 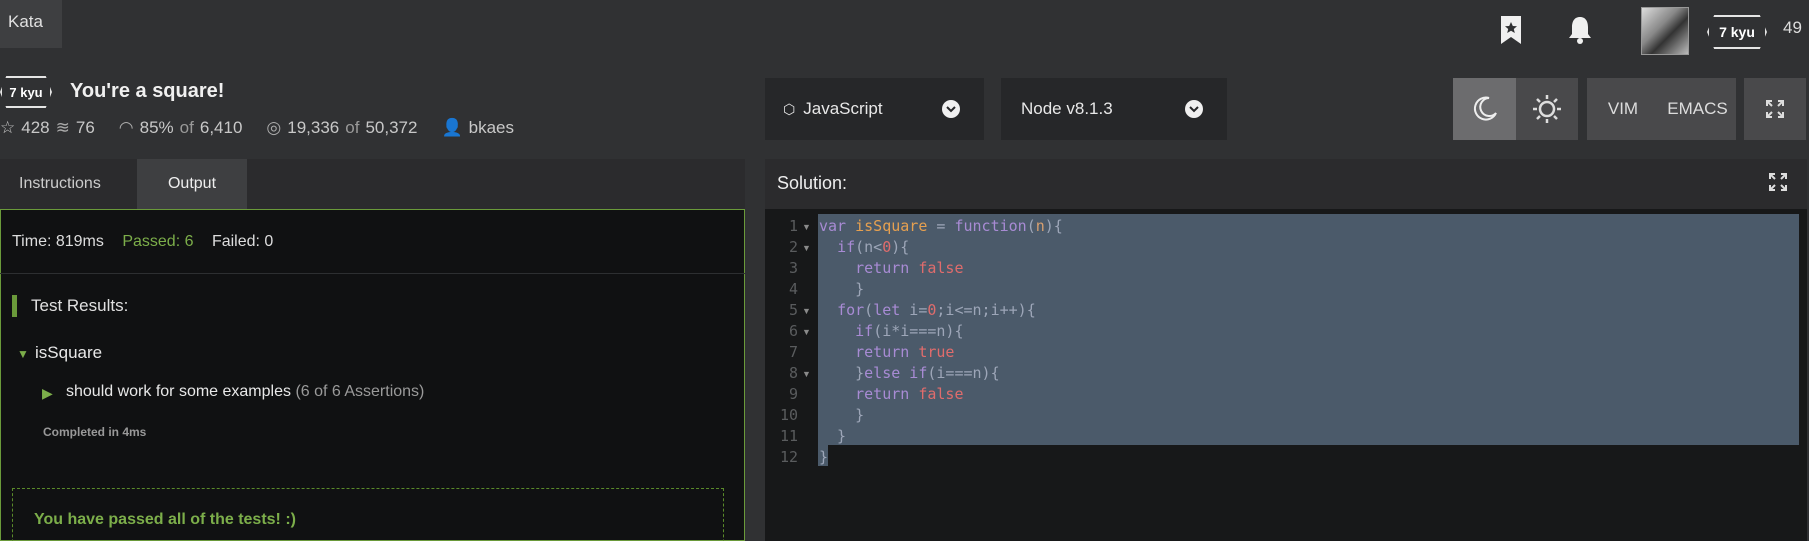 I want to click on kata-rank-badge: 7 kyu, so click(x=26, y=92).